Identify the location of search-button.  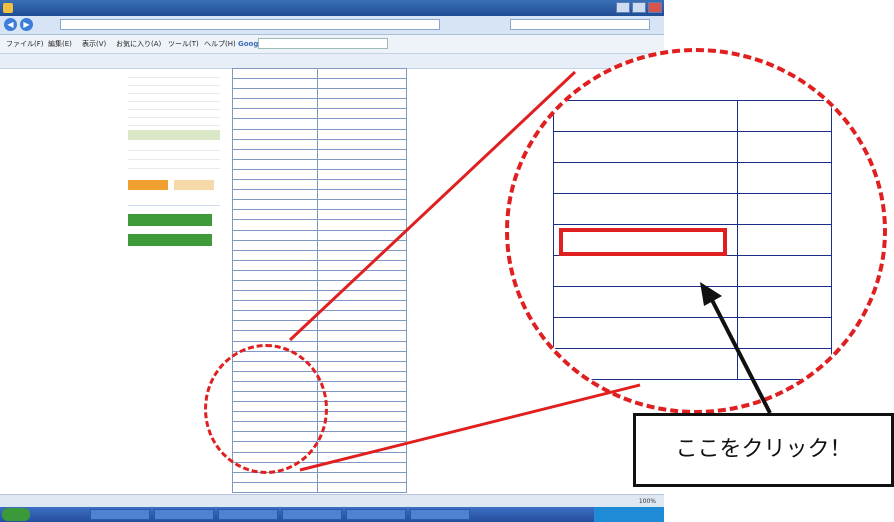
(148, 185).